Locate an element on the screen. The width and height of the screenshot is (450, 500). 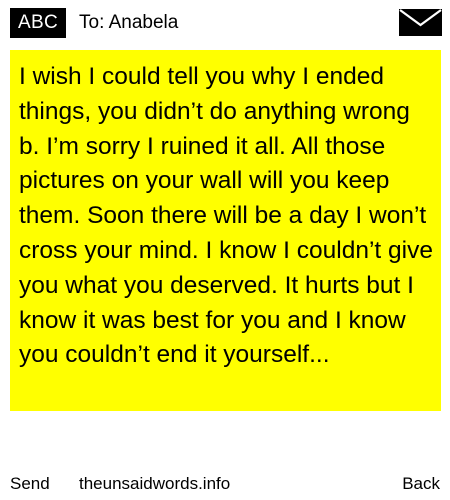
envelope-icon is located at coordinates (420, 22).